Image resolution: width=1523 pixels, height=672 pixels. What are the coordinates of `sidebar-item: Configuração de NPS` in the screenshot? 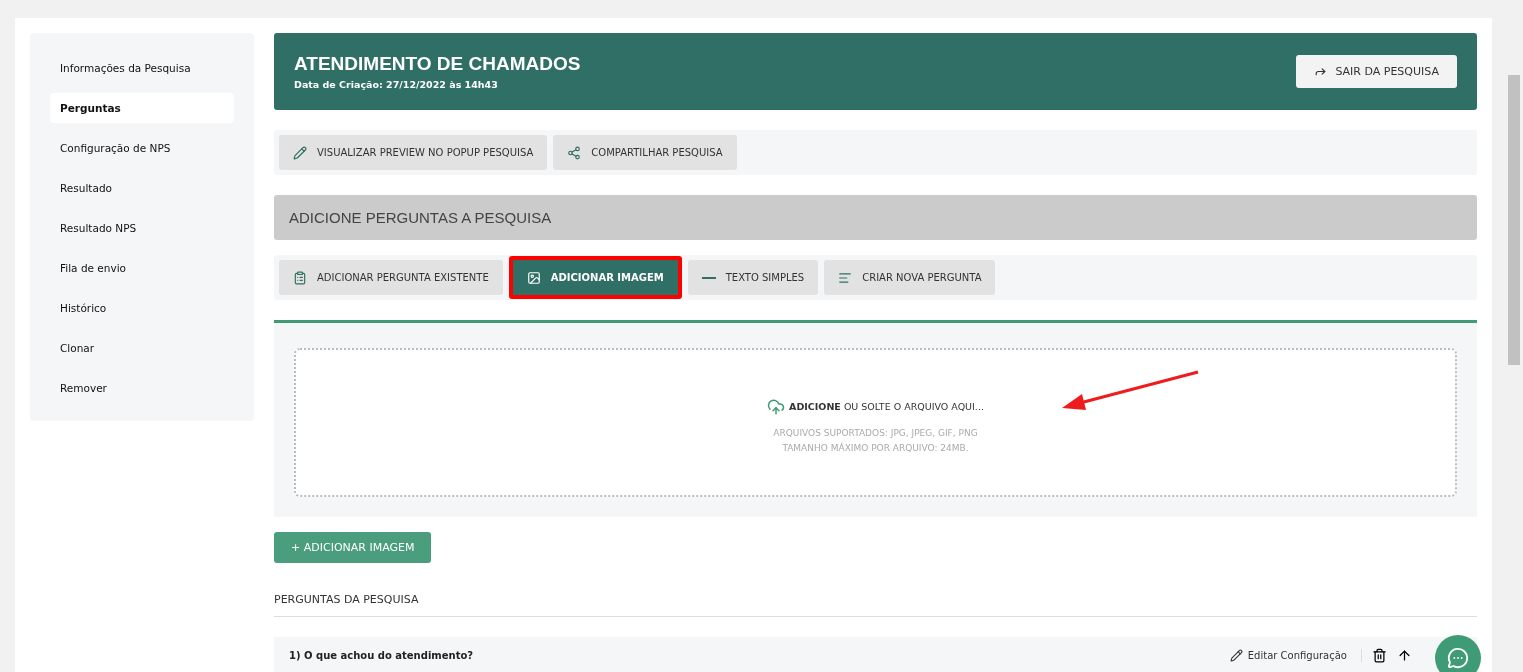 It's located at (142, 148).